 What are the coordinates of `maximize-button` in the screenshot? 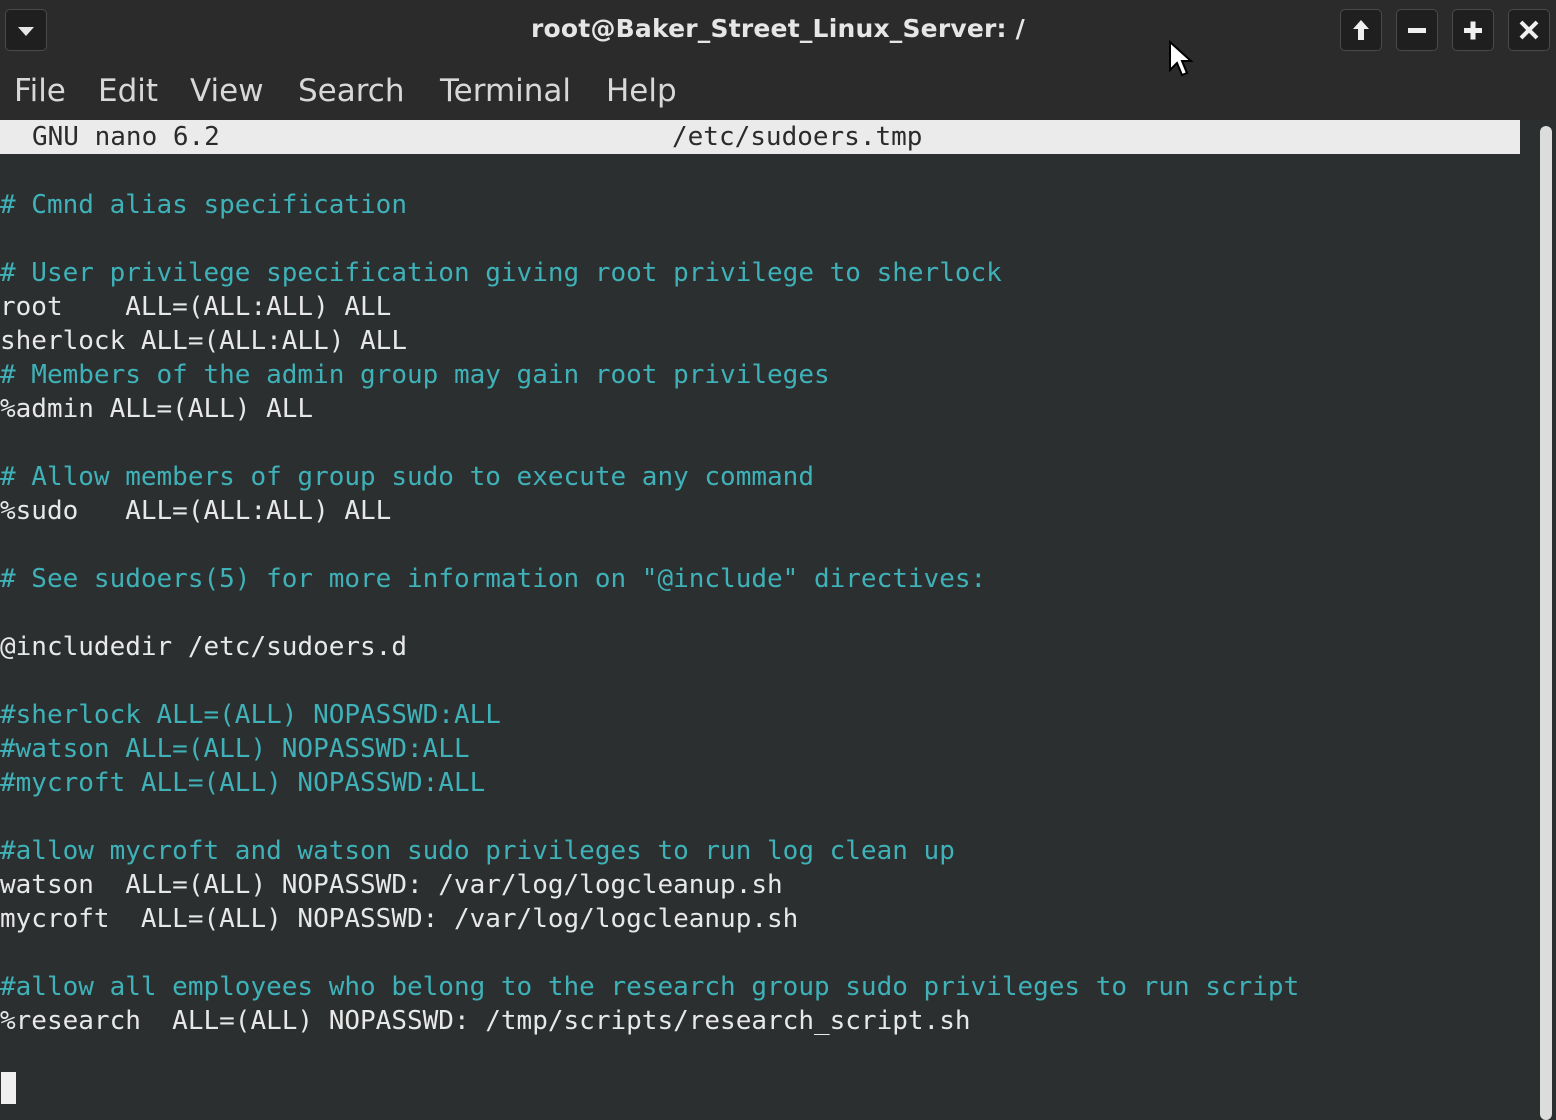 It's located at (1473, 30).